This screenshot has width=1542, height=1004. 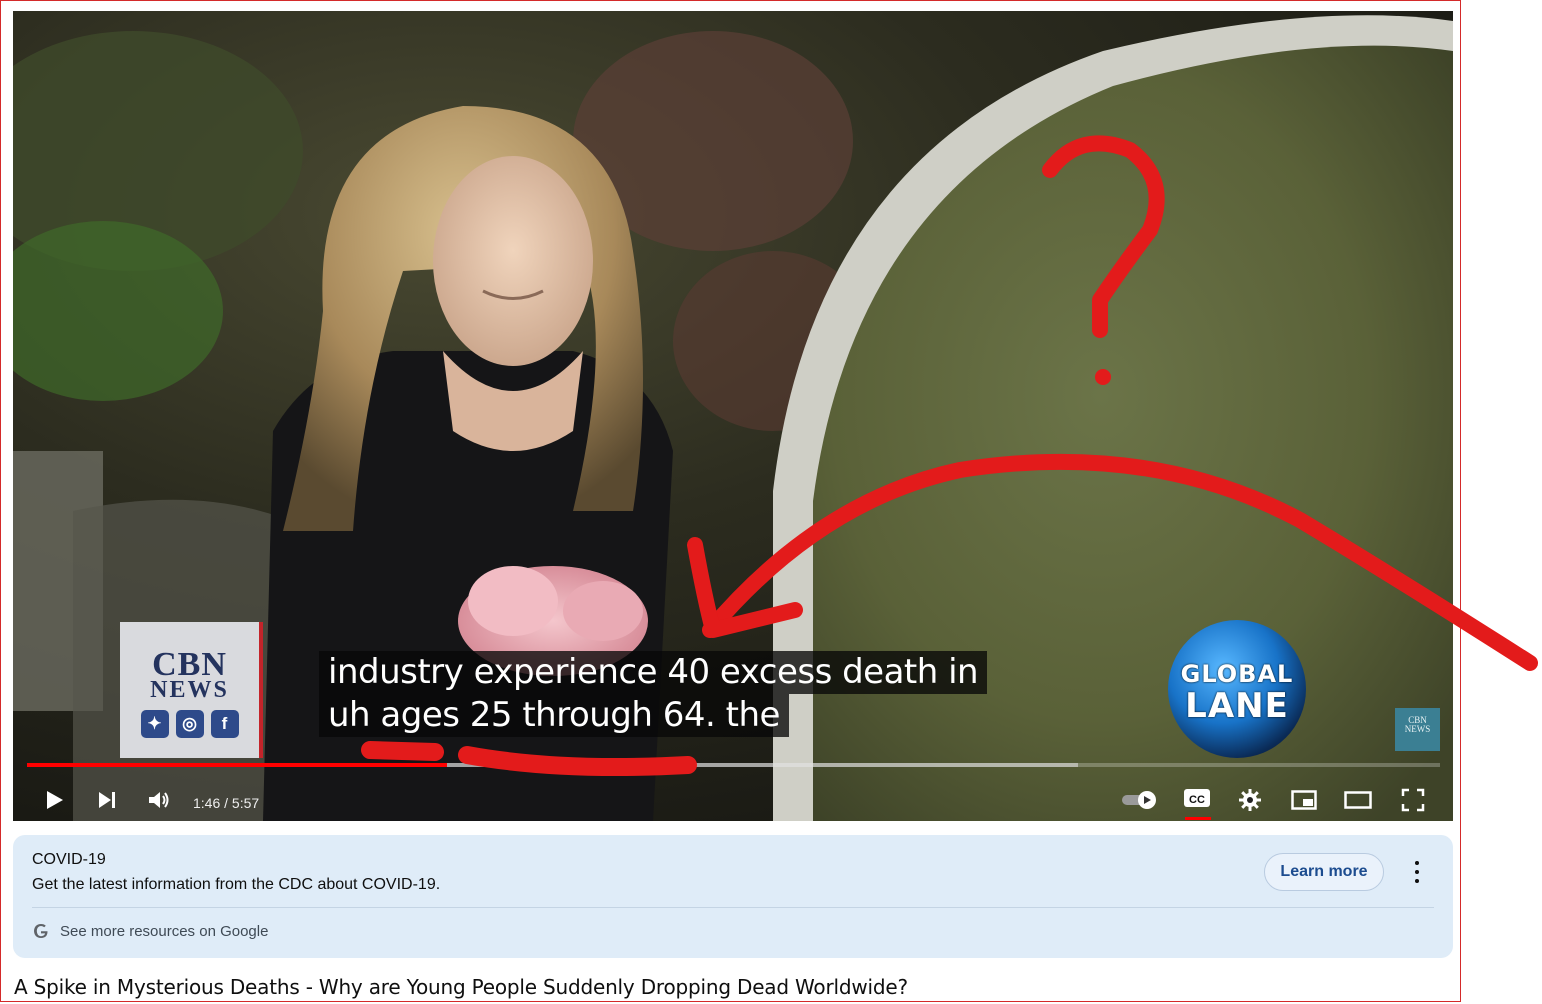 What do you see at coordinates (1324, 872) in the screenshot?
I see `learn-more-button: Learn more` at bounding box center [1324, 872].